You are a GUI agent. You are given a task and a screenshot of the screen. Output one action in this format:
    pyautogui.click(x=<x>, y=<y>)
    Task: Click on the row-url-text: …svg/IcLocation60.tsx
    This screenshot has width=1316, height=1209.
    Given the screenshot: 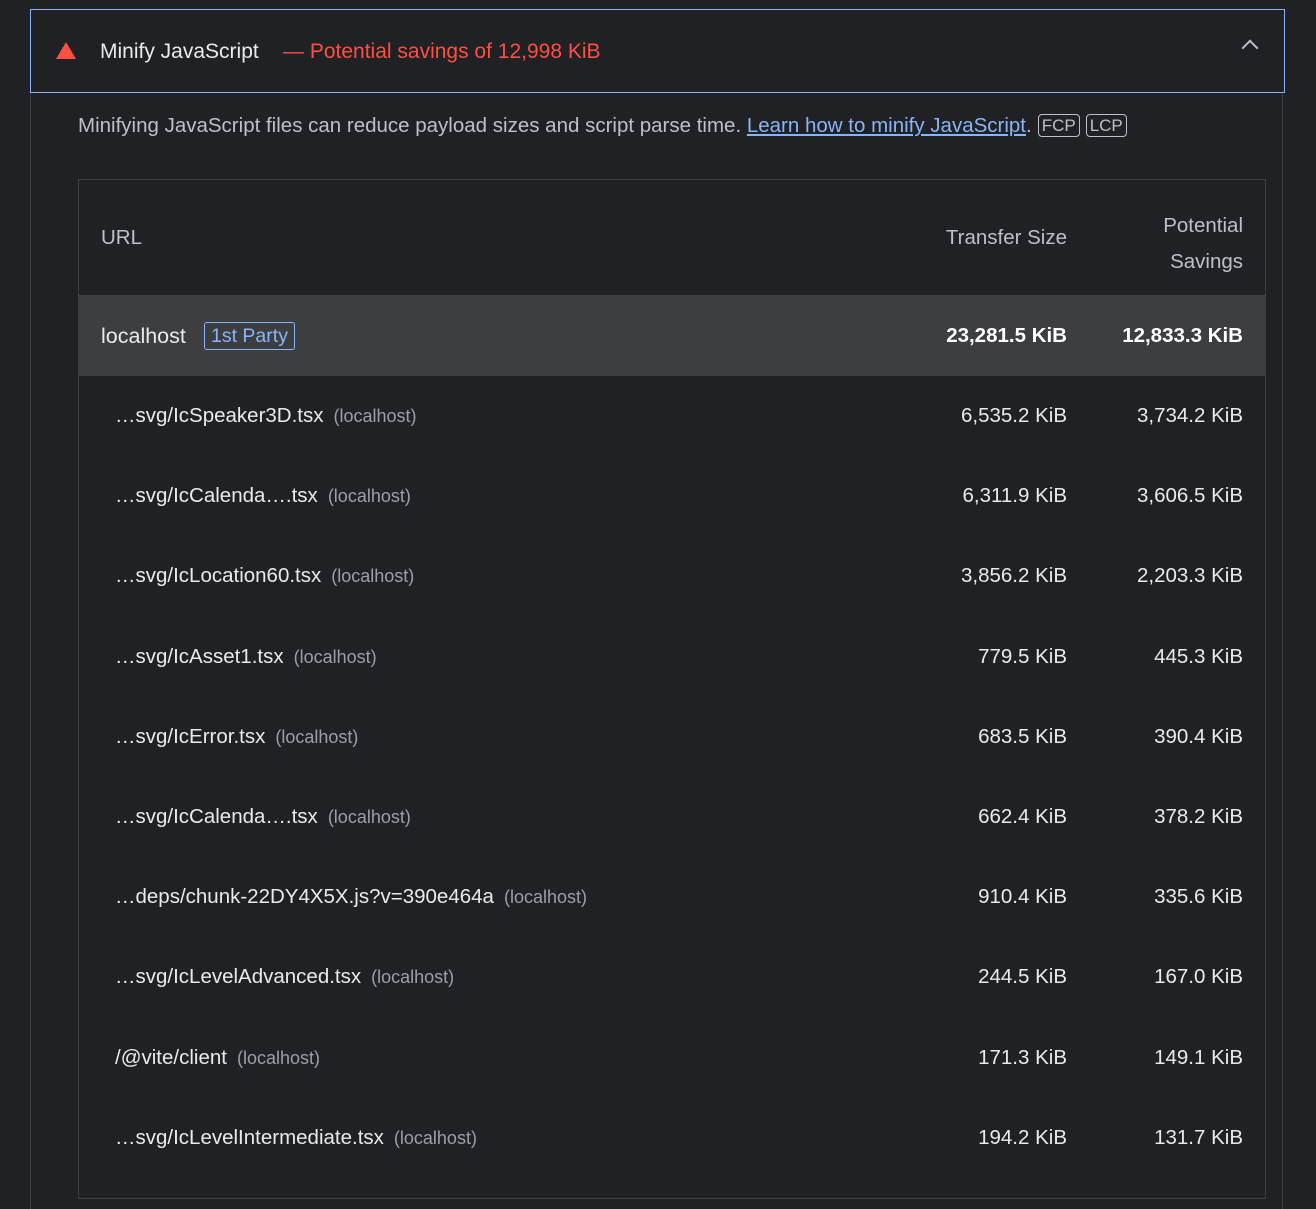 What is the action you would take?
    pyautogui.click(x=218, y=576)
    